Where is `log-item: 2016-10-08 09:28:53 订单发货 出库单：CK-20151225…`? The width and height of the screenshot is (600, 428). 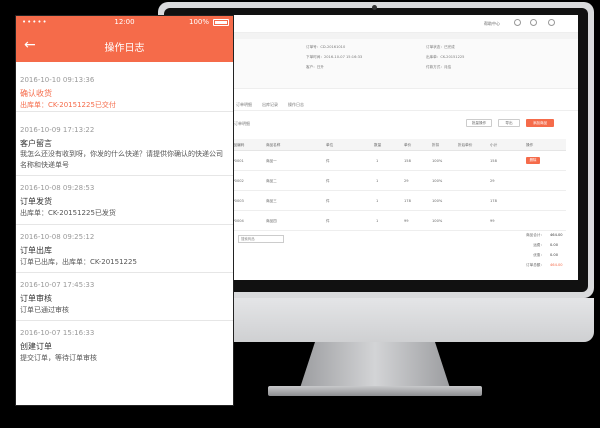 log-item: 2016-10-08 09:28:53 订单发货 出库单：CK-20151225… is located at coordinates (124, 200).